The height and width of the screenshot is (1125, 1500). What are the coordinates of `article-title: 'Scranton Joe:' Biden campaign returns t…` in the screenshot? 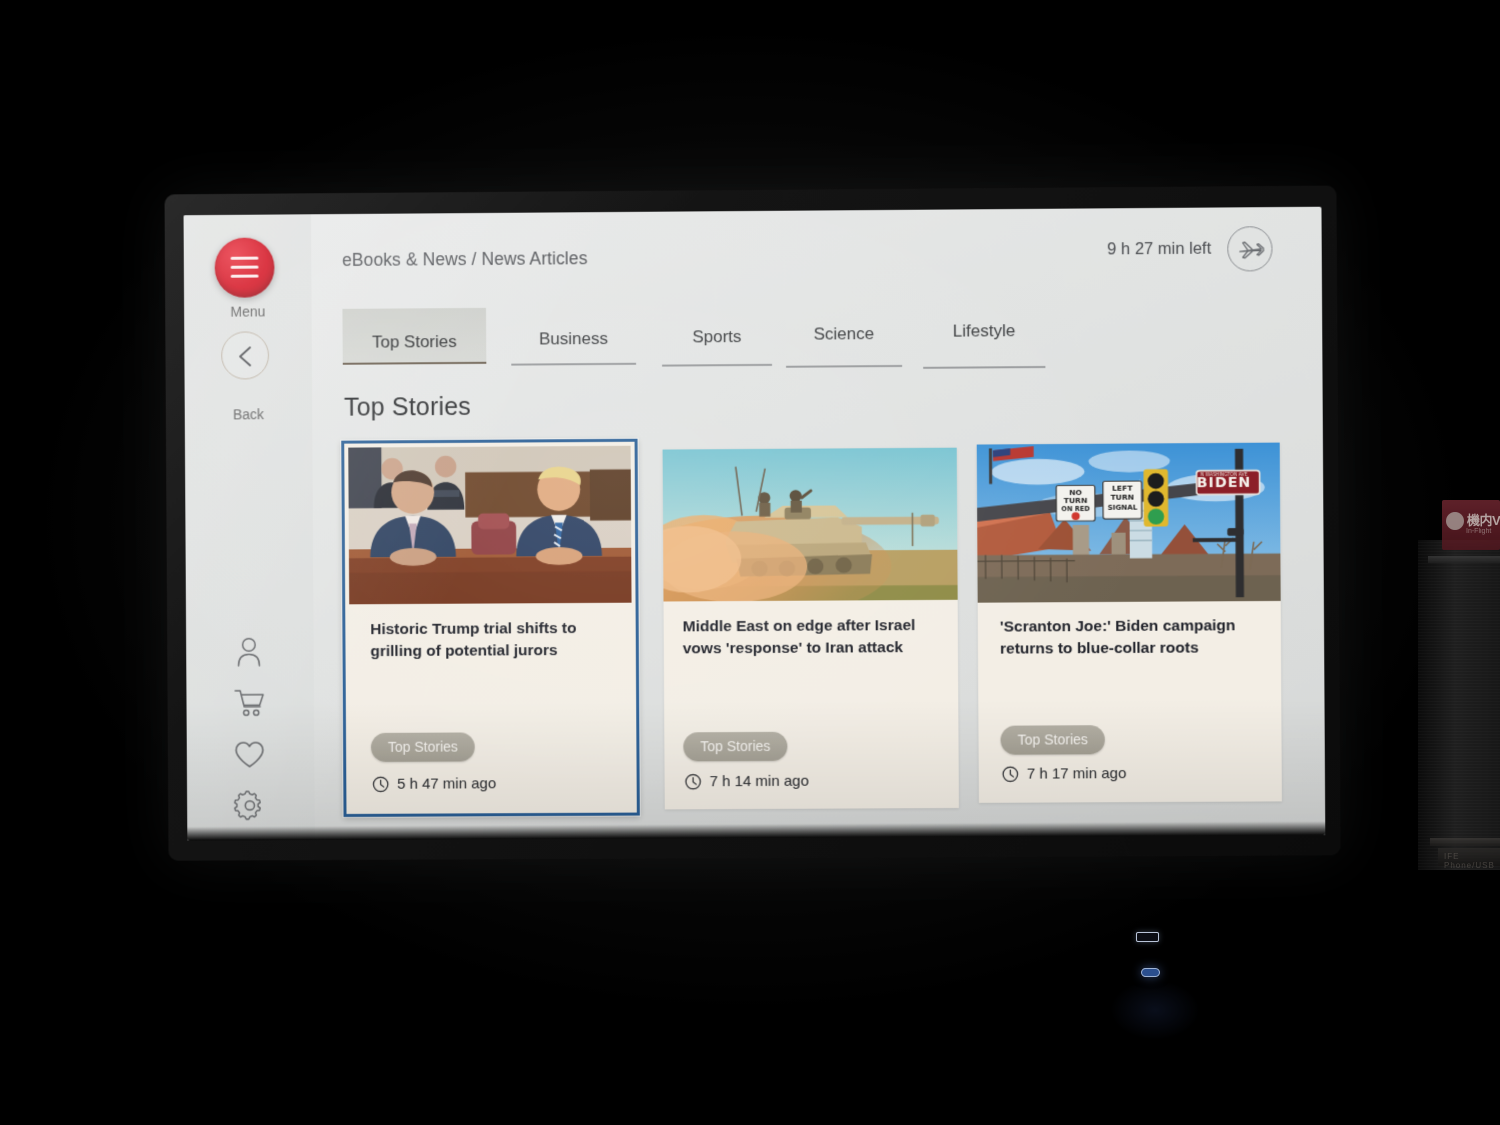 It's located at (1117, 638).